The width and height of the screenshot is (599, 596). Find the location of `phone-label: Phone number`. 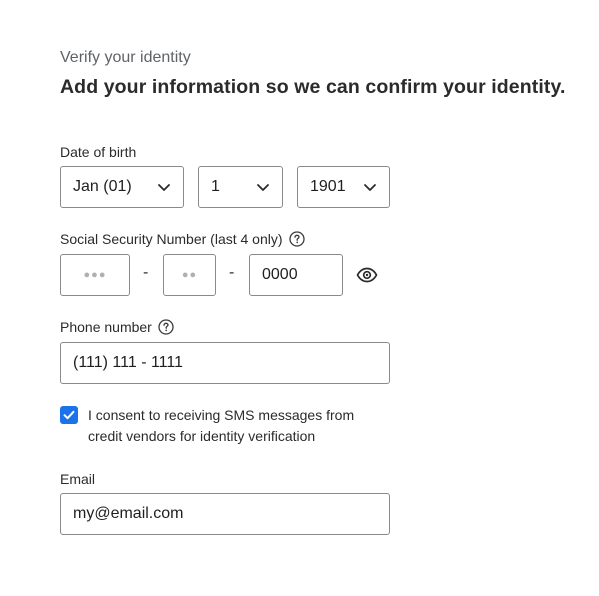

phone-label: Phone number is located at coordinates (117, 327).